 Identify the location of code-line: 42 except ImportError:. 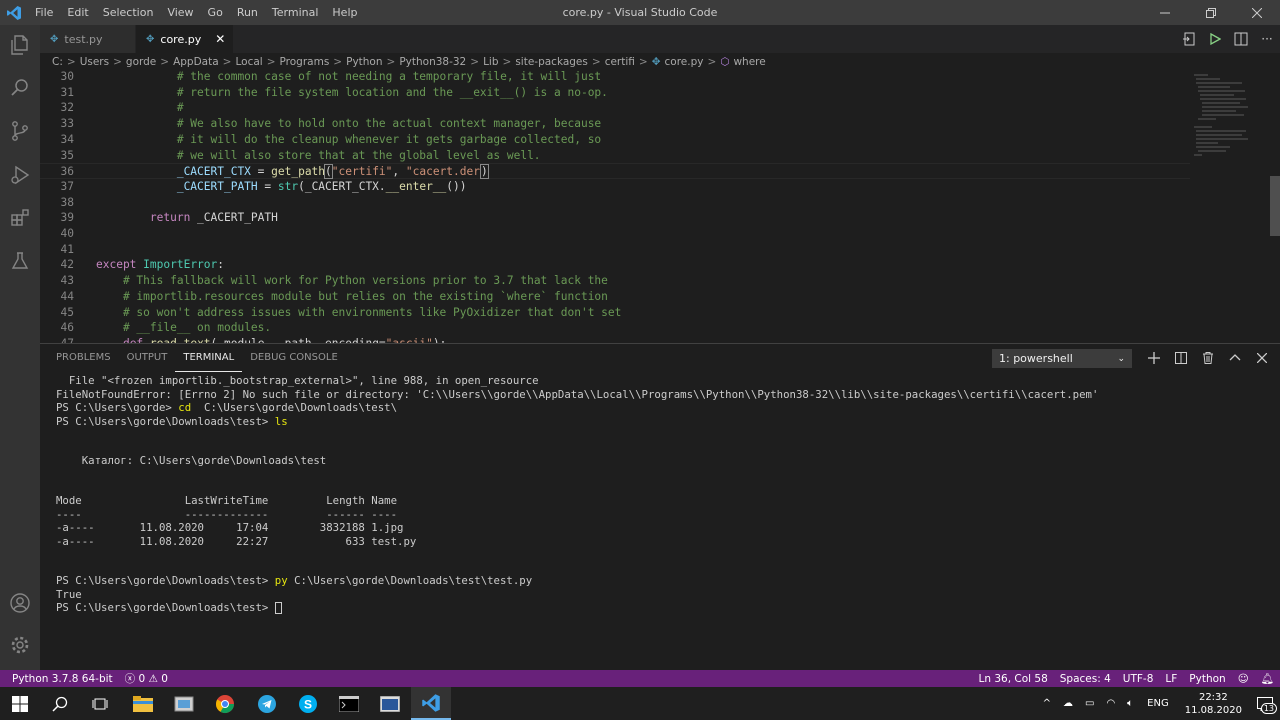
(615, 265).